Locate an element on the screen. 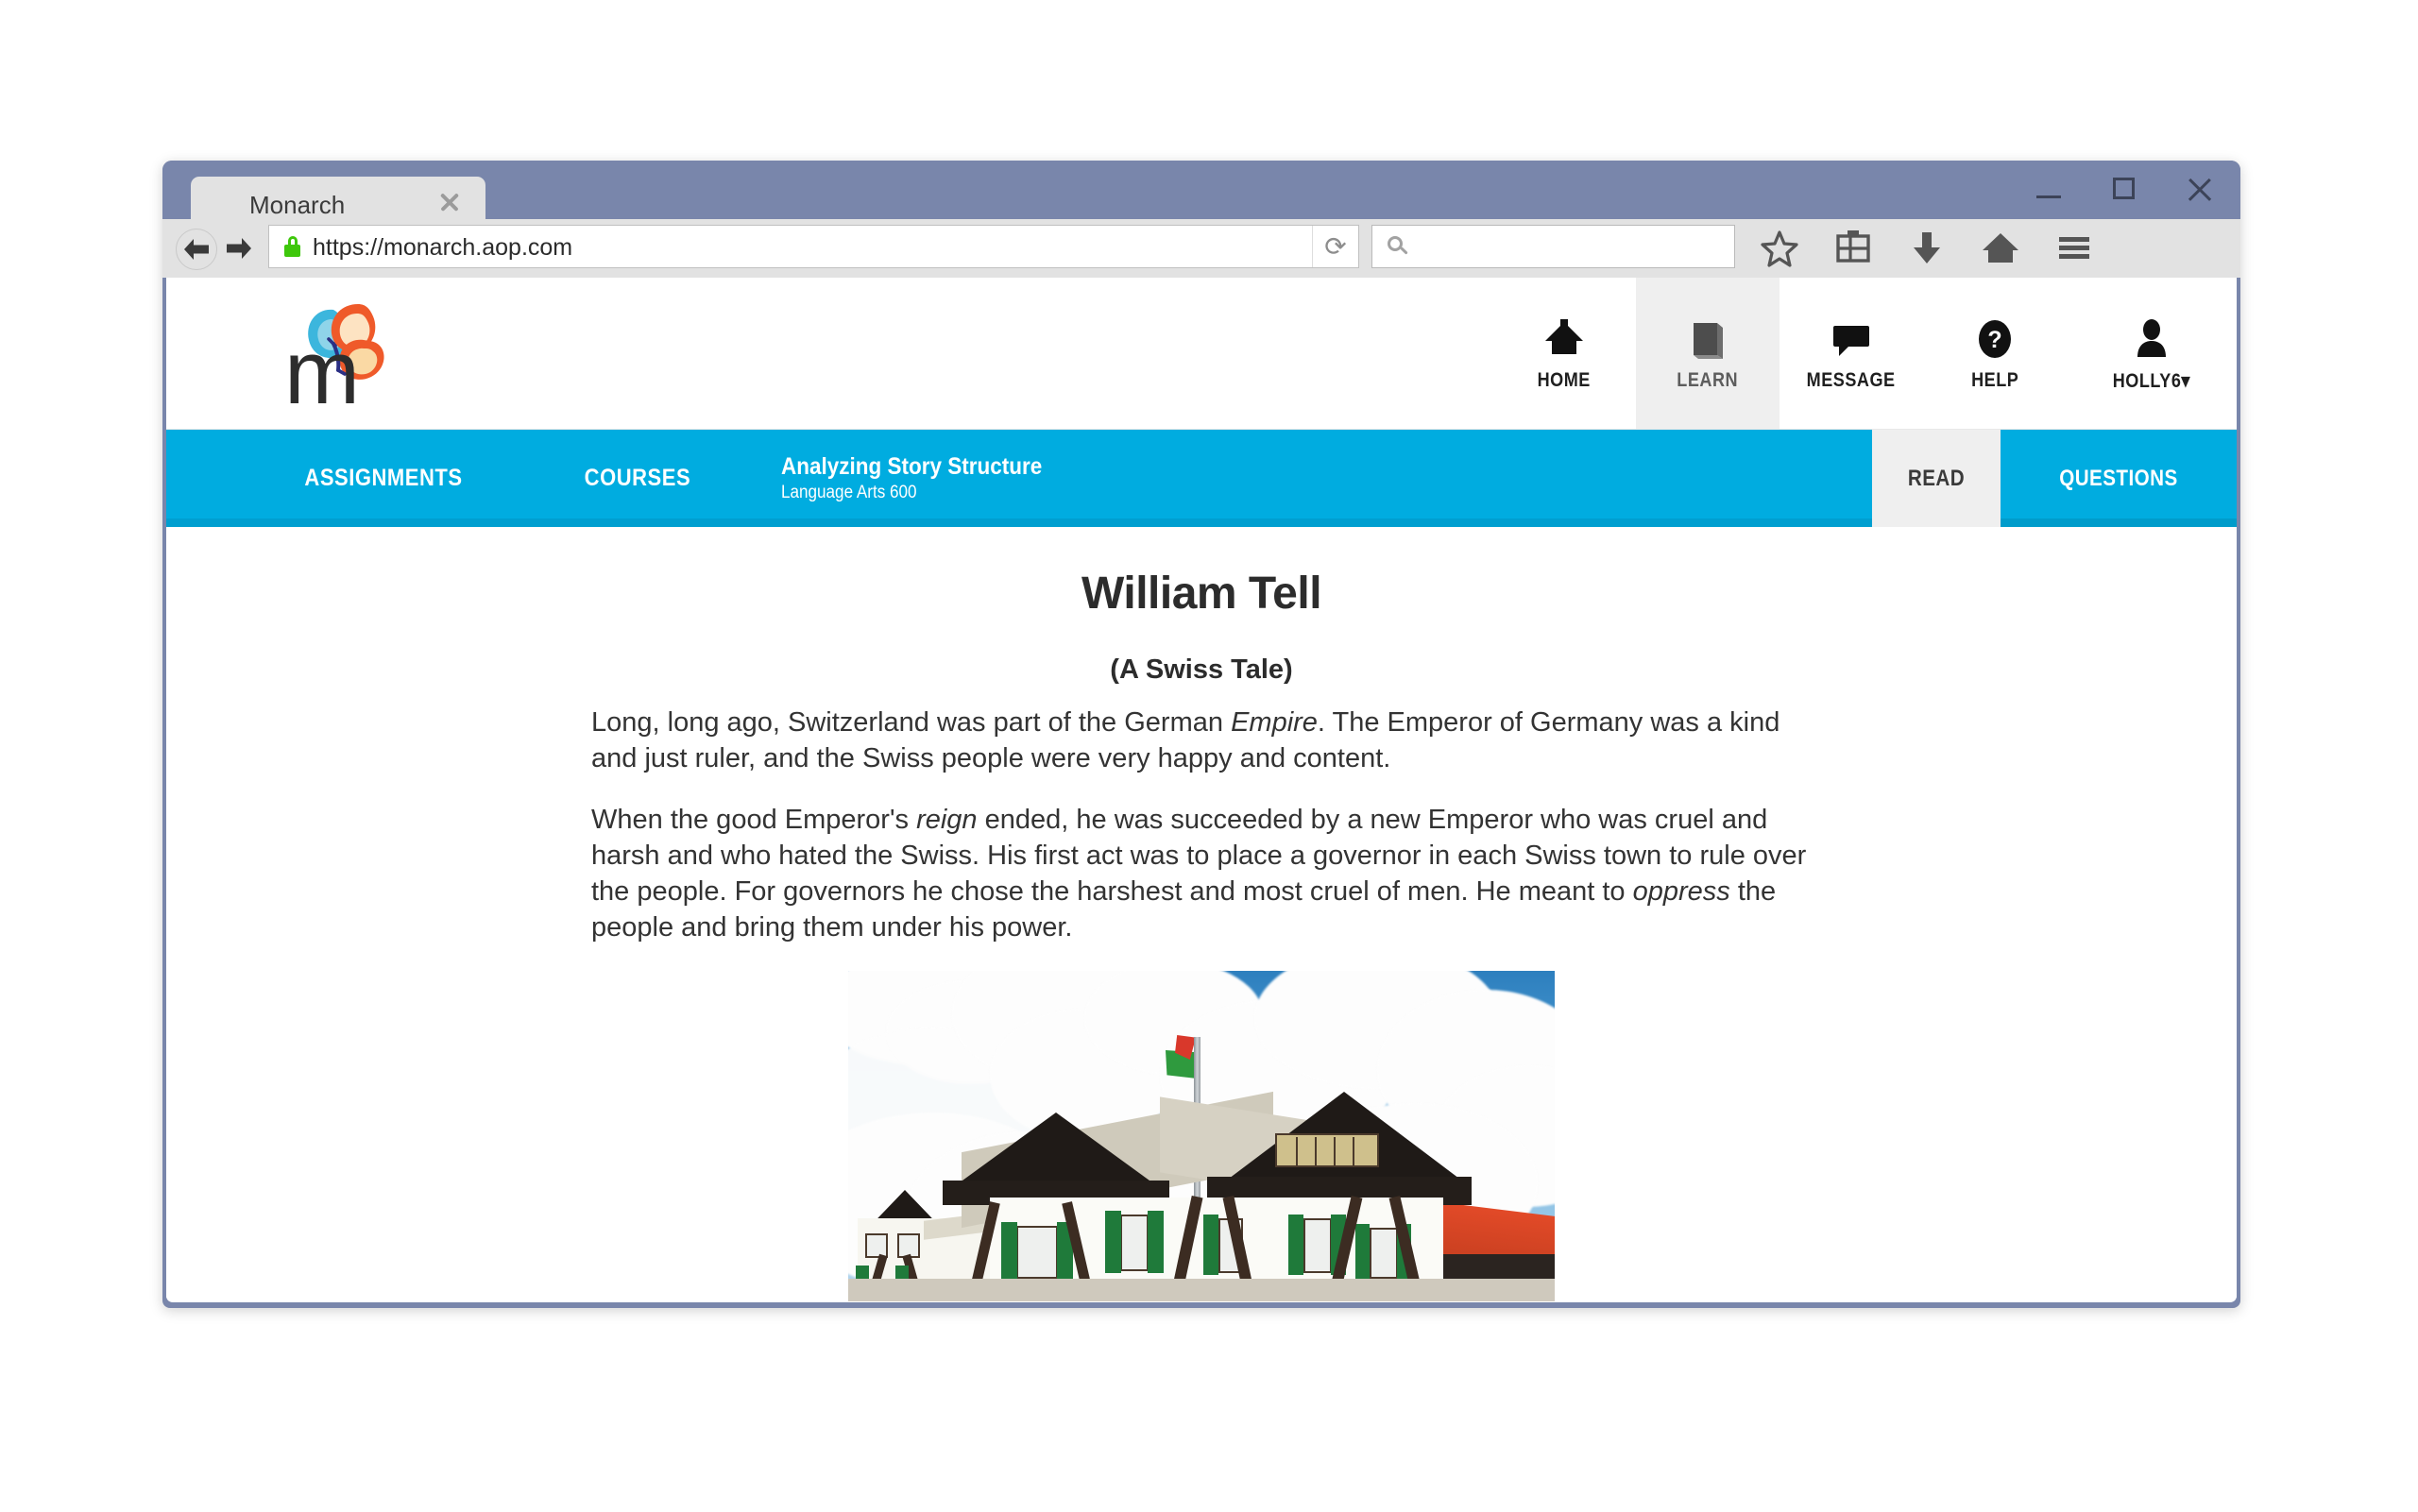  close-icon is located at coordinates (2200, 190).